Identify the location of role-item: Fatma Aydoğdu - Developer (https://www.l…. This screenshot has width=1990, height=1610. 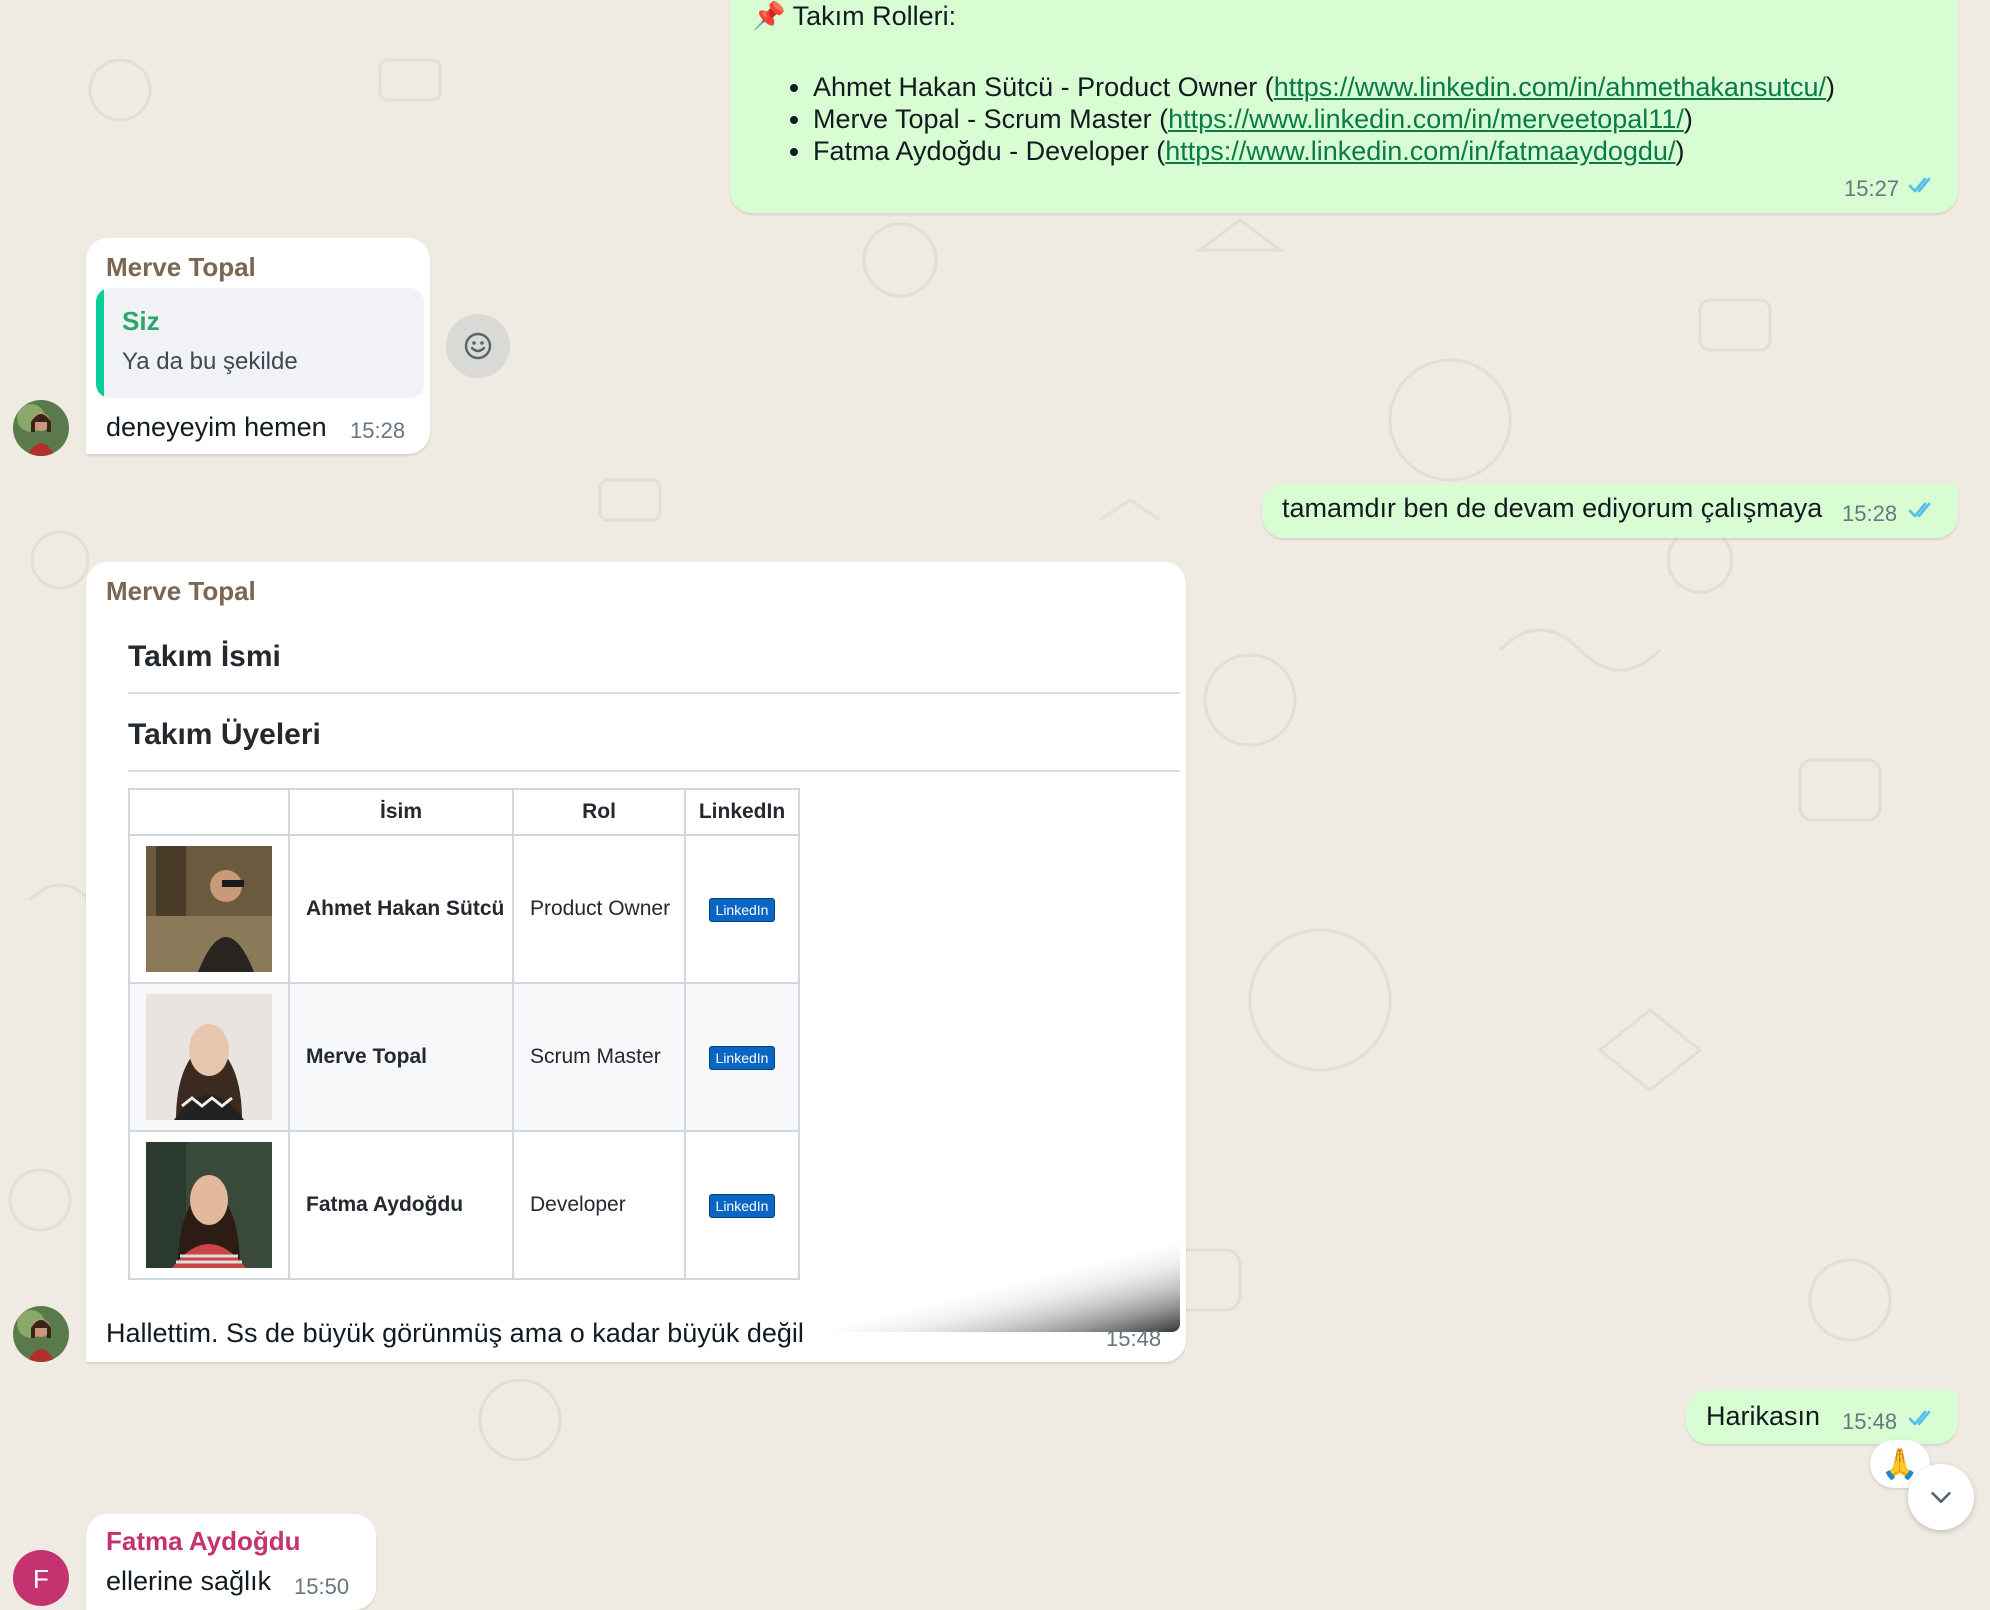
(1324, 151).